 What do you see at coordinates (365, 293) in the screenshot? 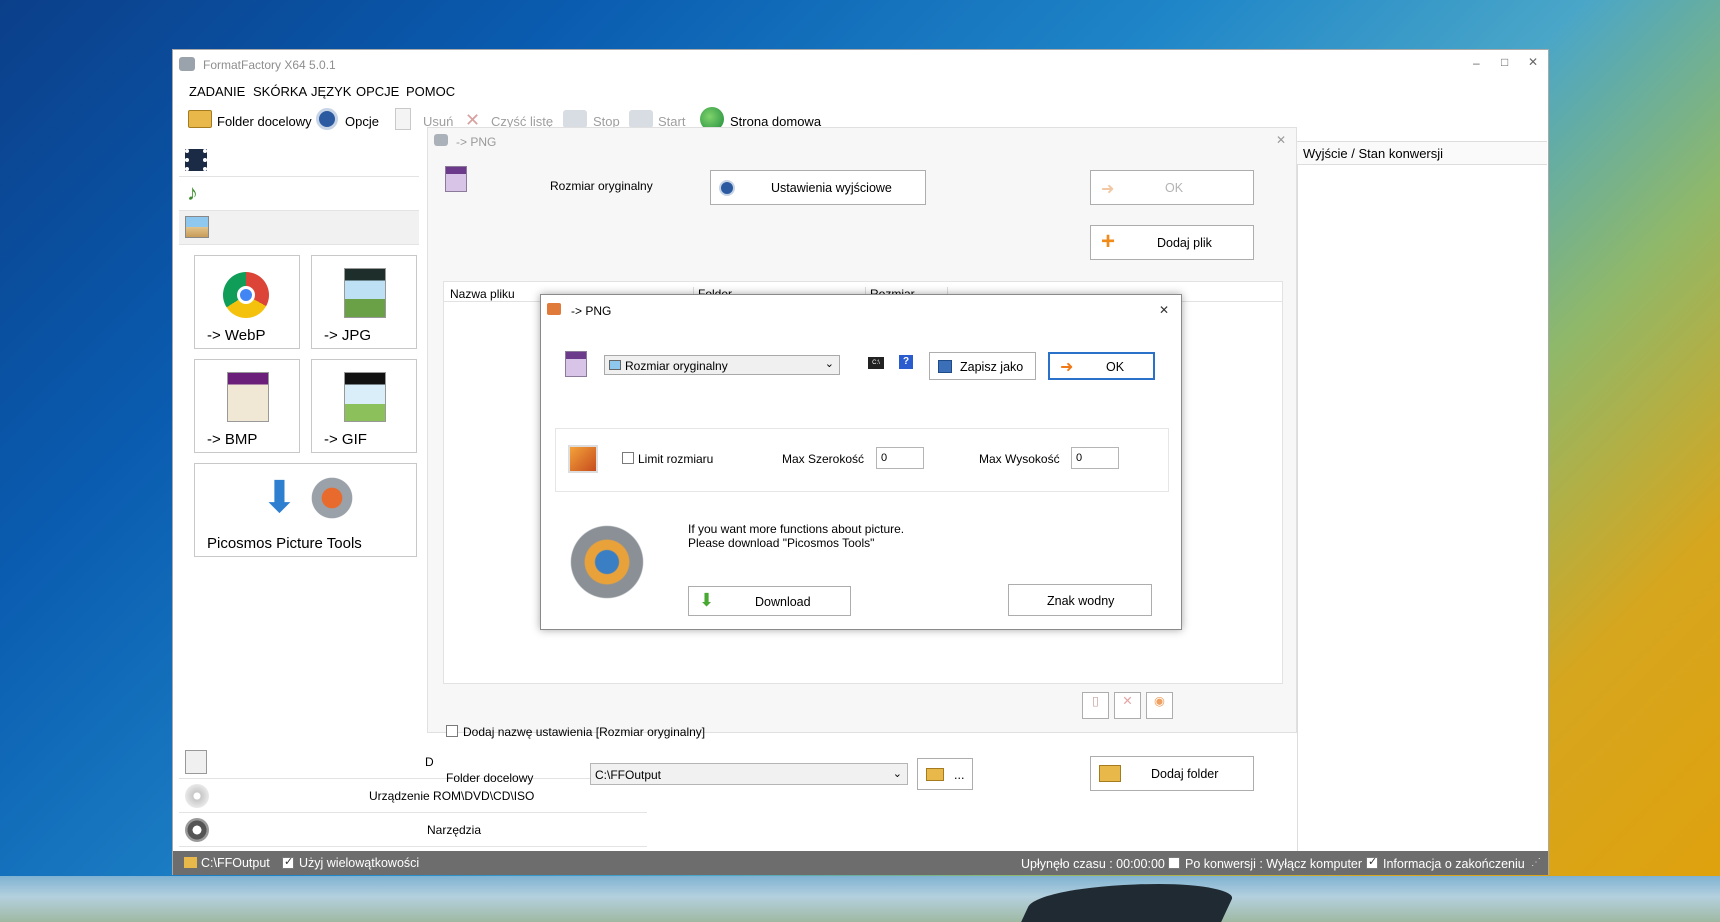
I see `jpg-file-icon` at bounding box center [365, 293].